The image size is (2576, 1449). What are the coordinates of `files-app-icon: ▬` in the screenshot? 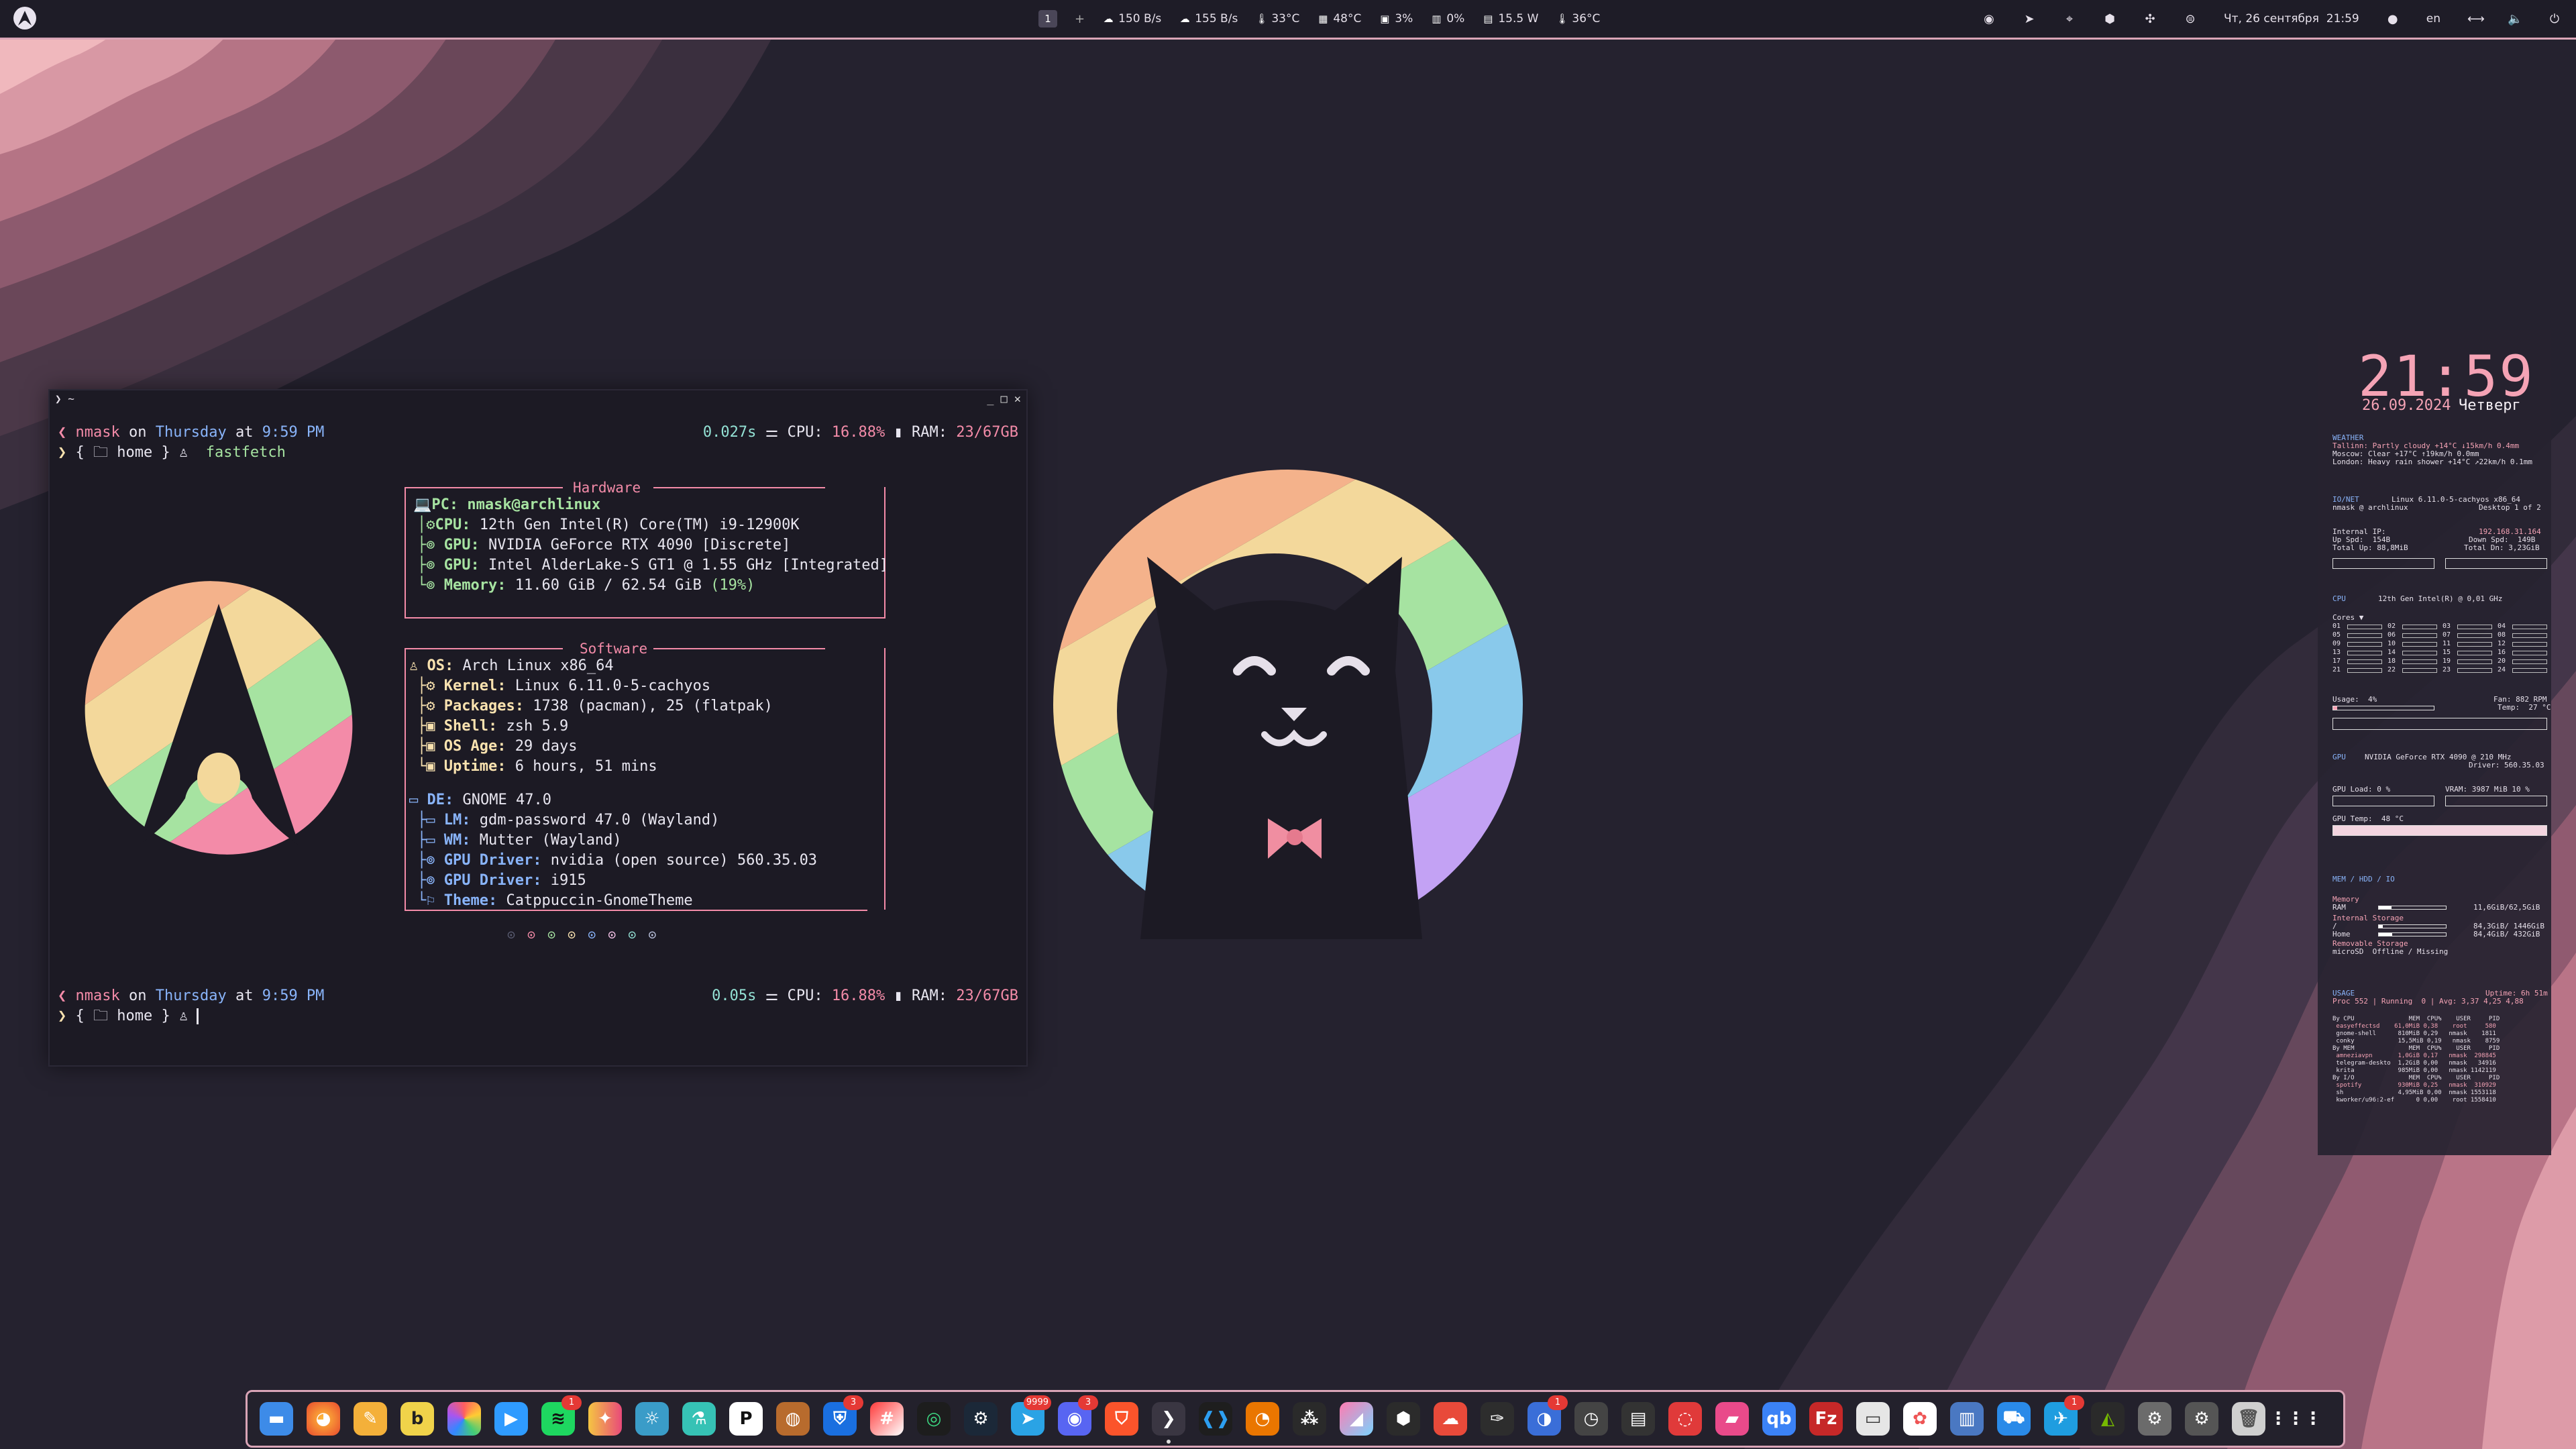 It's located at (276, 1419).